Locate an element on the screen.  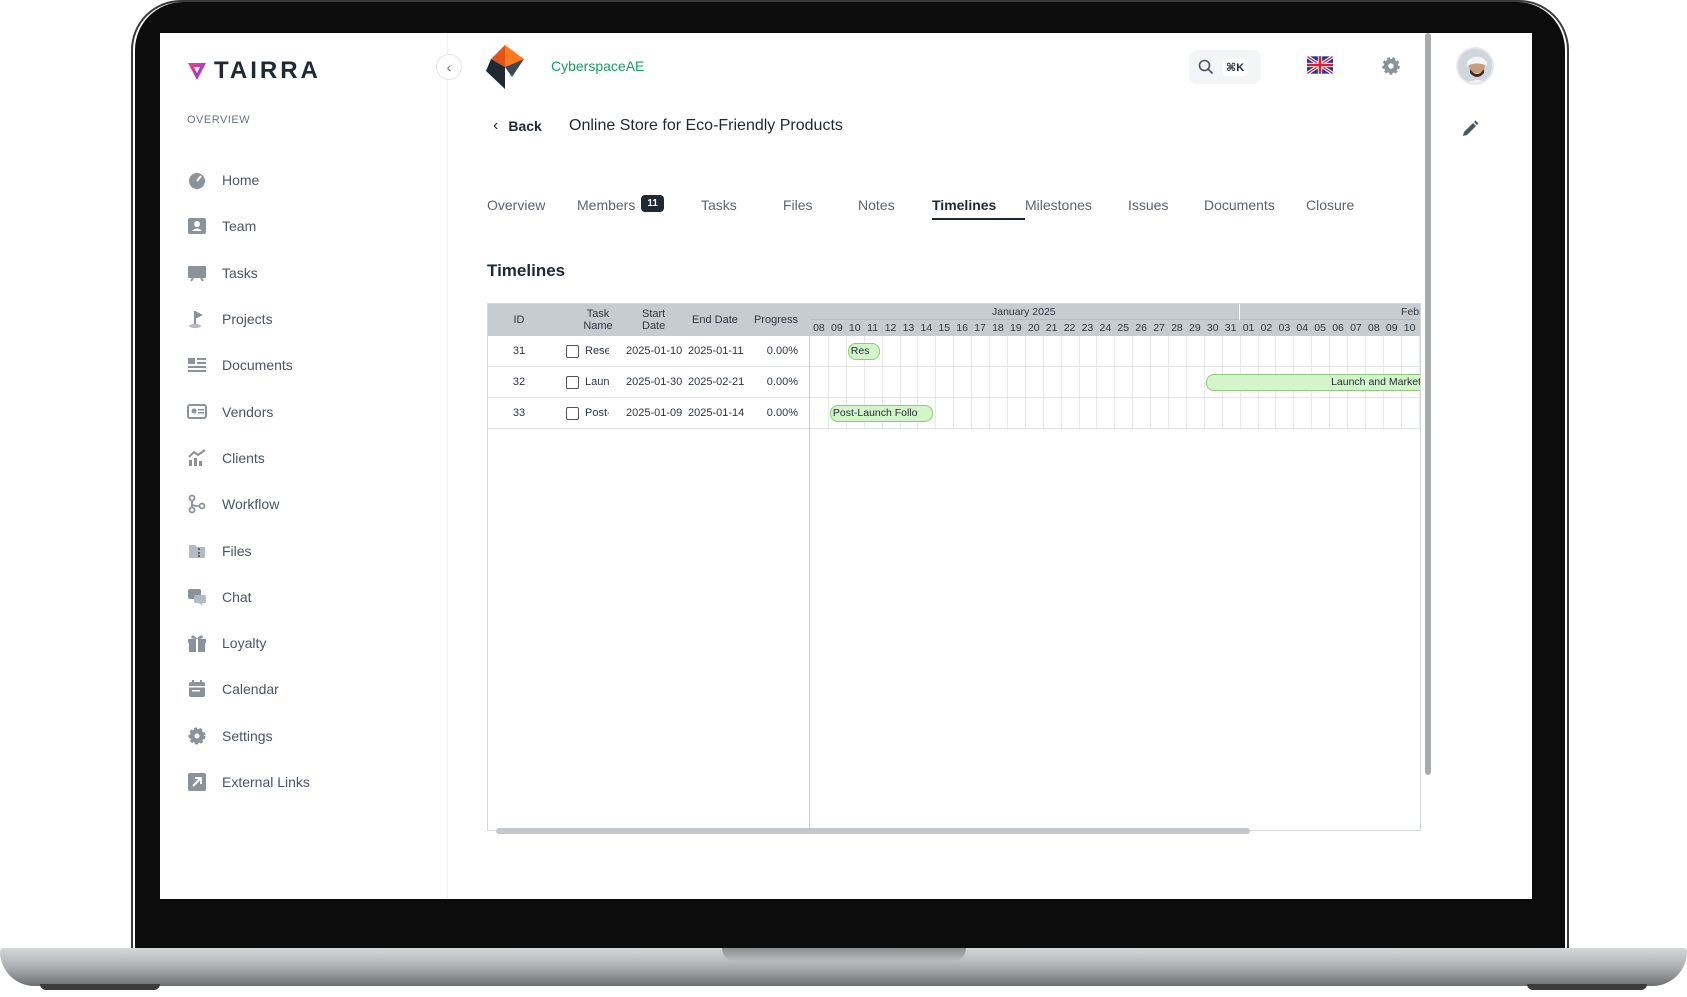
tab-issues: Issues is located at coordinates (1166, 210).